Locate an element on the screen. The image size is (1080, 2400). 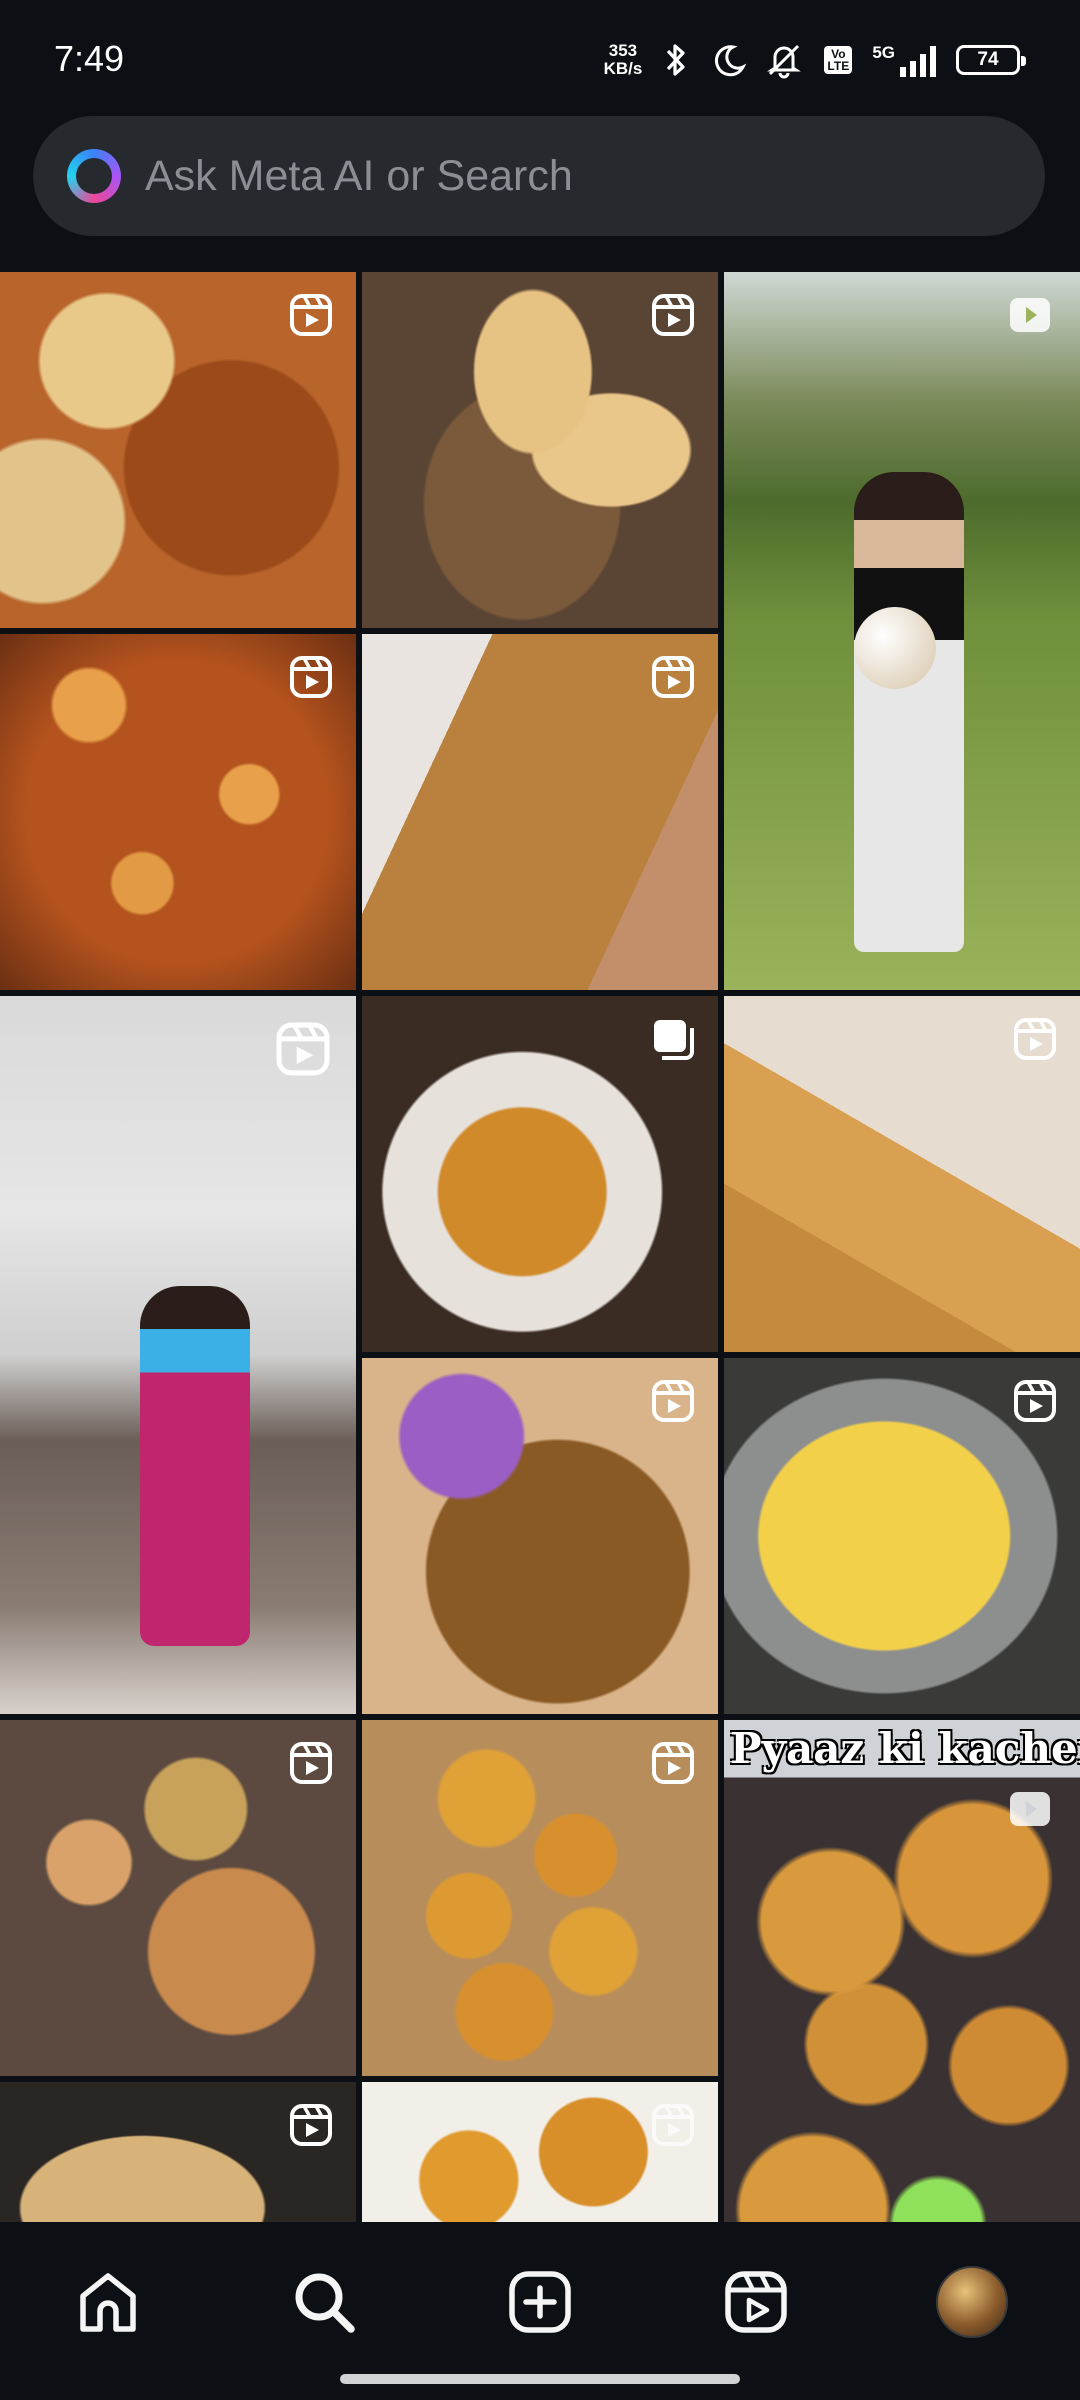
status-icons: 353 KB/s Vo LTE 5G 74 is located at coordinates (815, 60).